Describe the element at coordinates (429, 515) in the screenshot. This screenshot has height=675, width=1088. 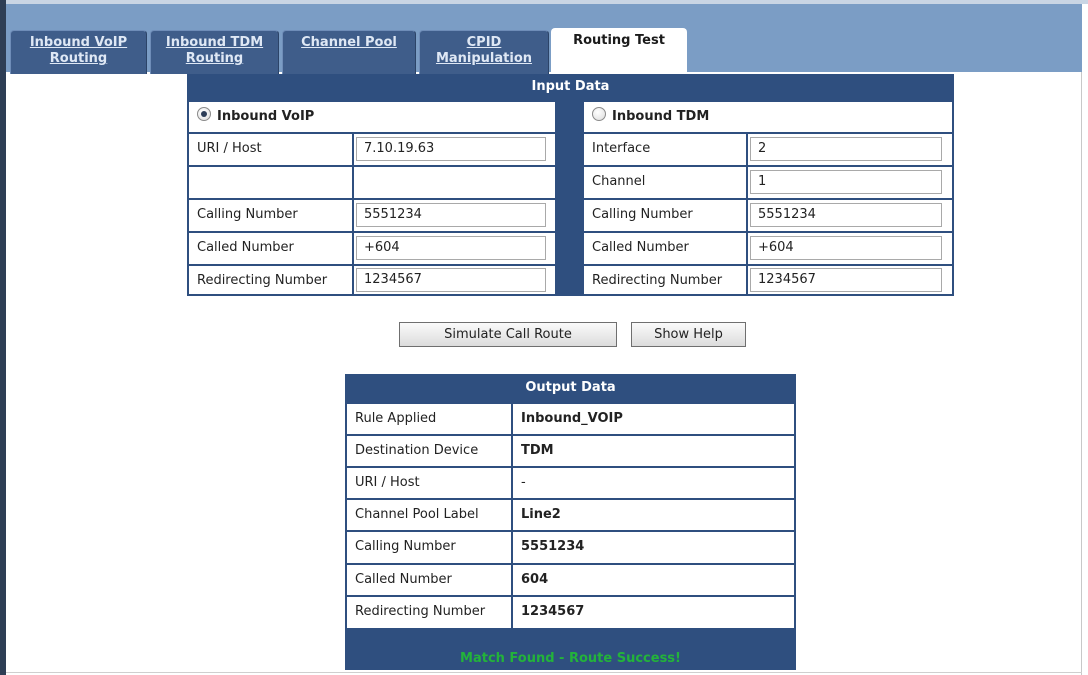
I see `output-channel-pool-label-label: Channel Pool Label` at that location.